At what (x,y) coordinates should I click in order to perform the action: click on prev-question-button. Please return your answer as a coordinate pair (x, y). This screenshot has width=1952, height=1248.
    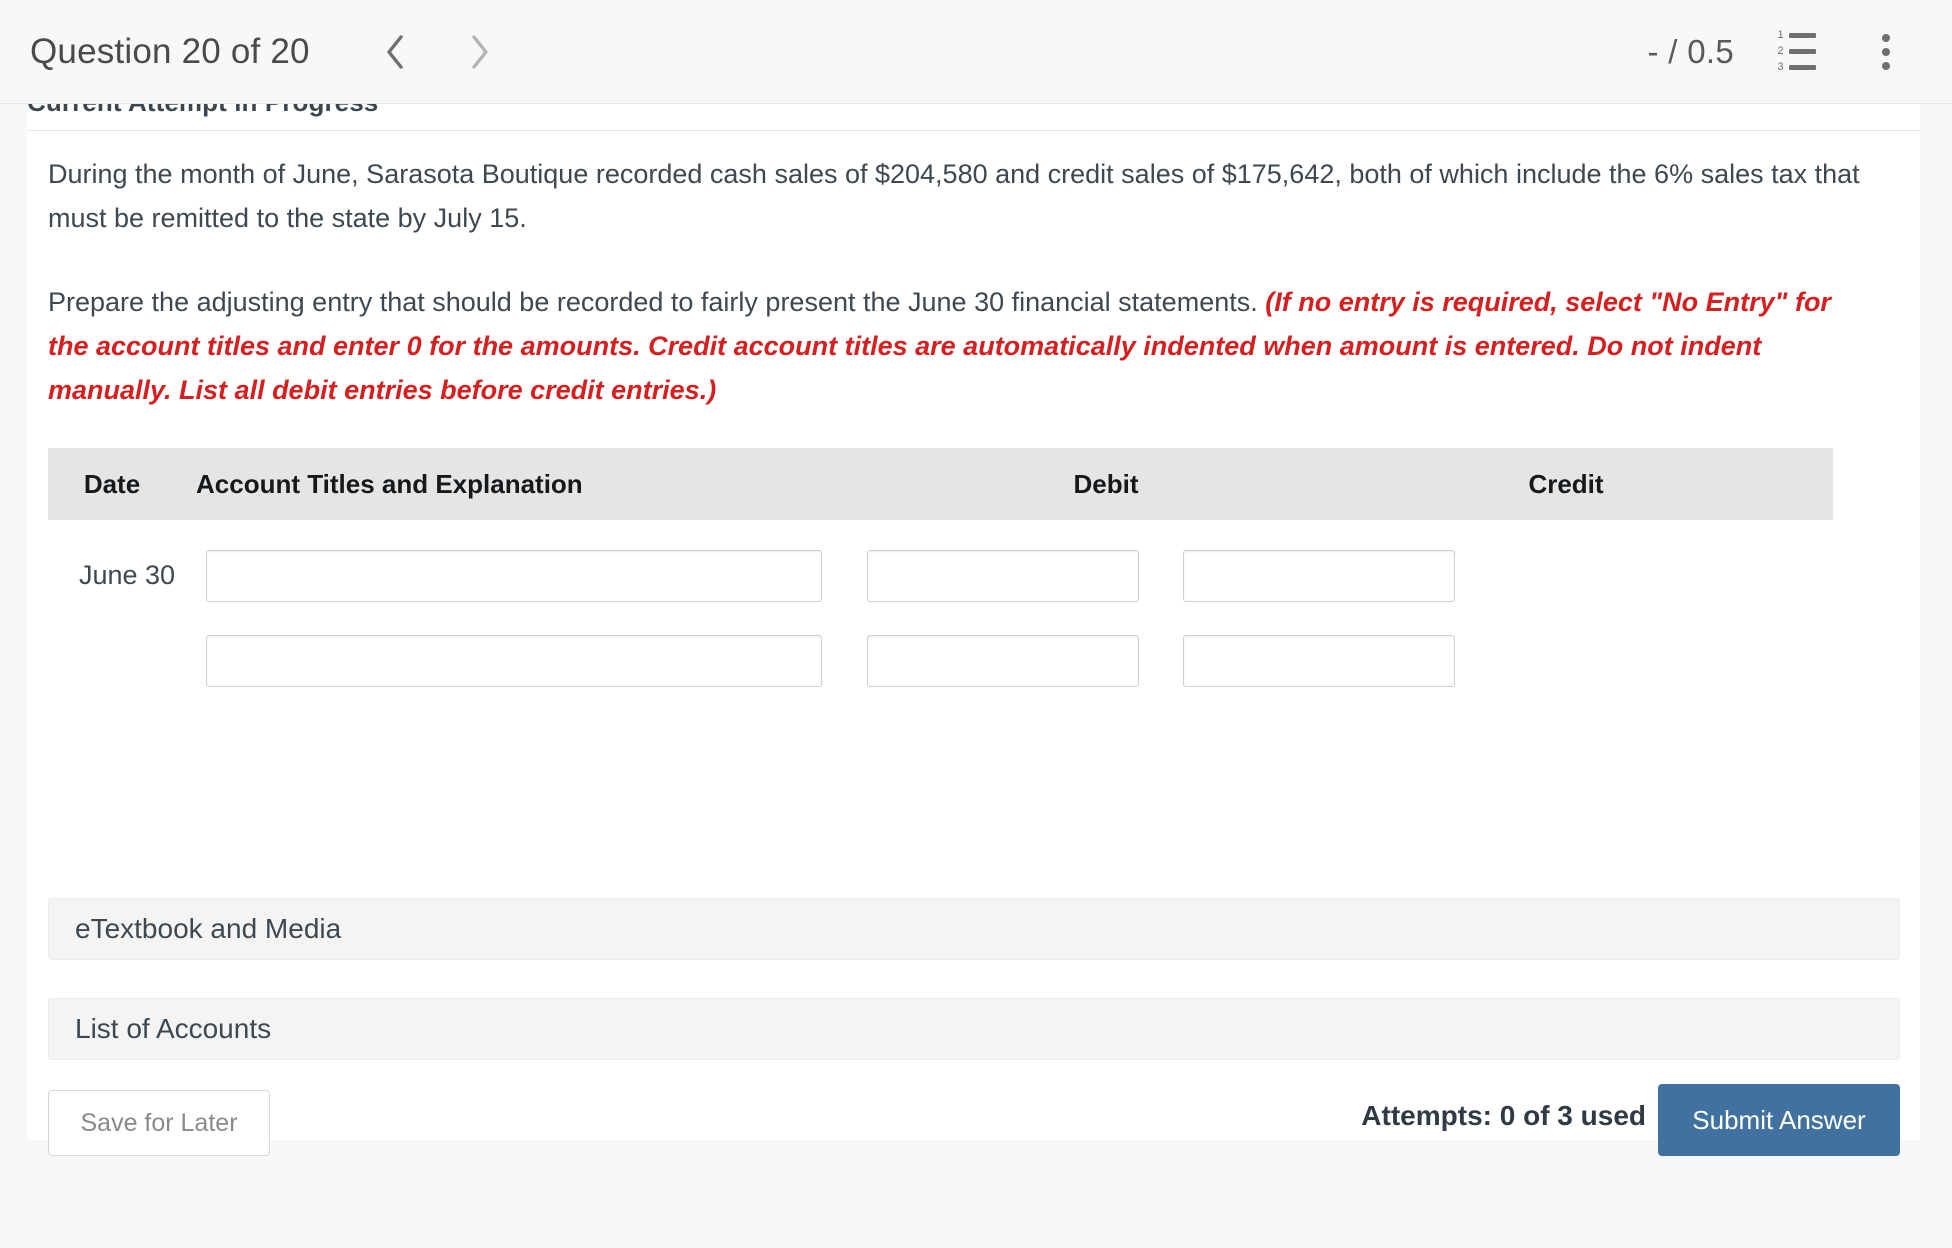
    Looking at the image, I should click on (395, 52).